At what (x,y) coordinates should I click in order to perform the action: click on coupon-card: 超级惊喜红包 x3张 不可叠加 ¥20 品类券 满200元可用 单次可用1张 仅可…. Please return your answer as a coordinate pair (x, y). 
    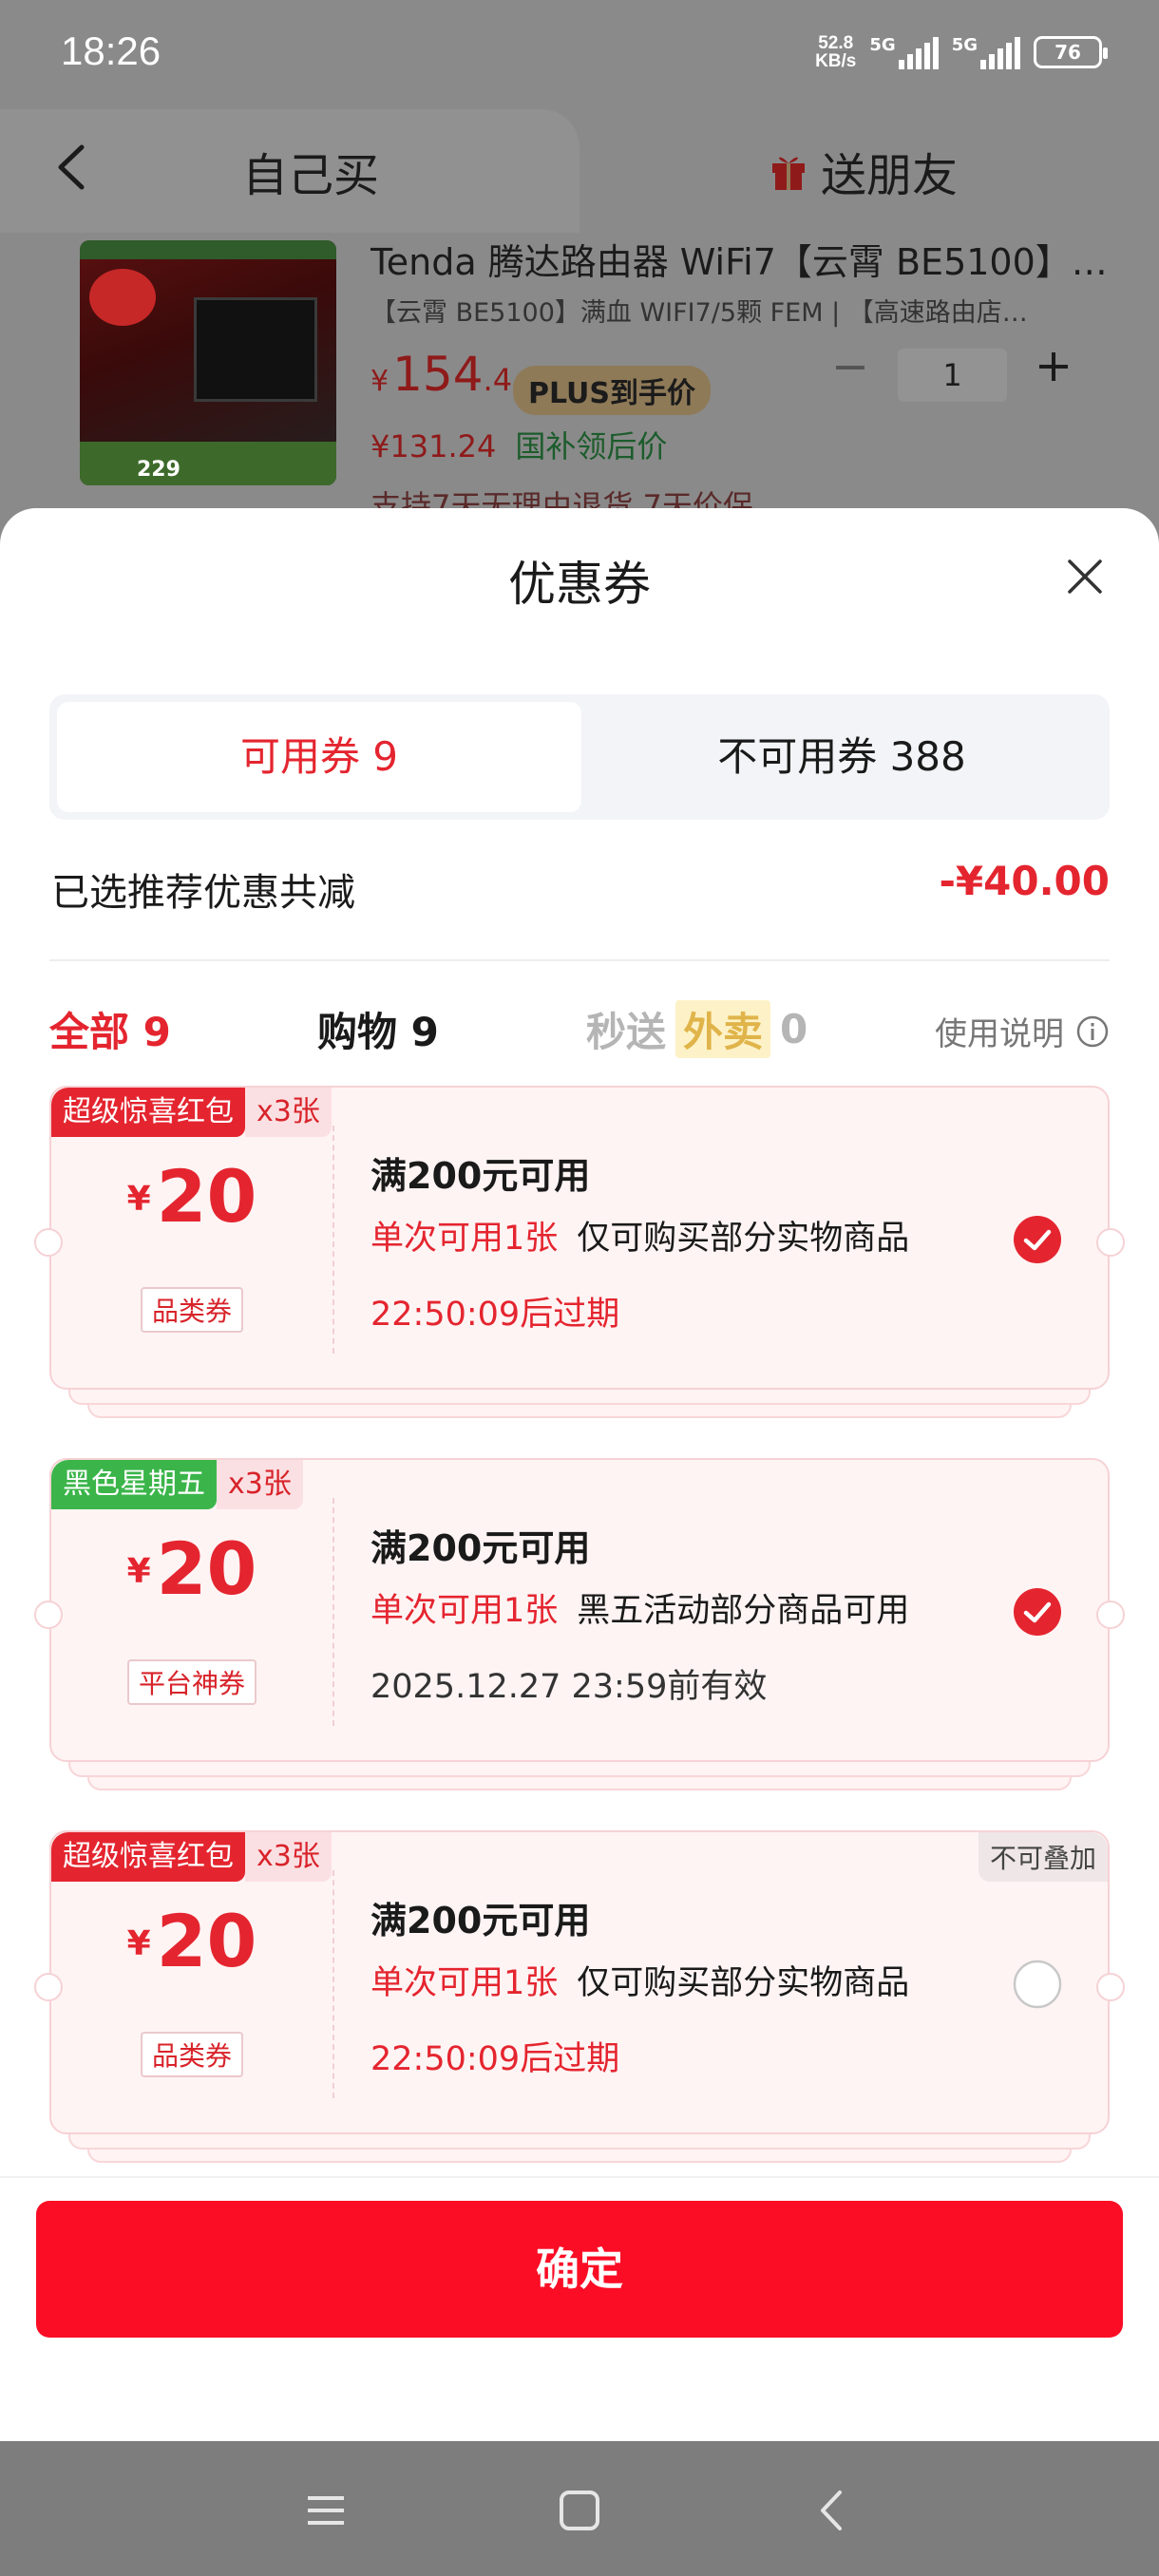
    Looking at the image, I should click on (579, 1996).